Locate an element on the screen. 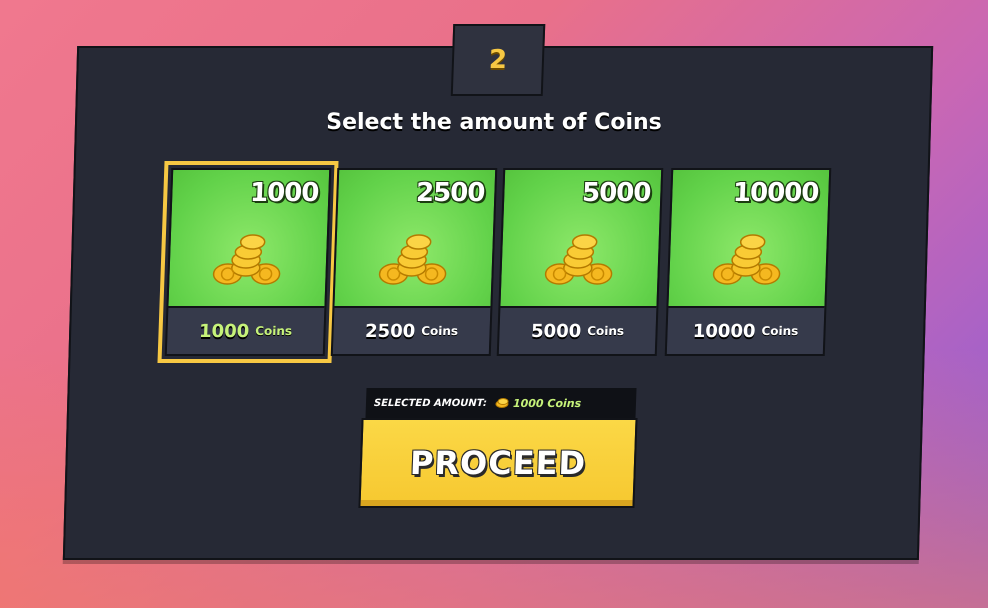 This screenshot has height=608, width=988. card-label: 2500 Coins is located at coordinates (411, 330).